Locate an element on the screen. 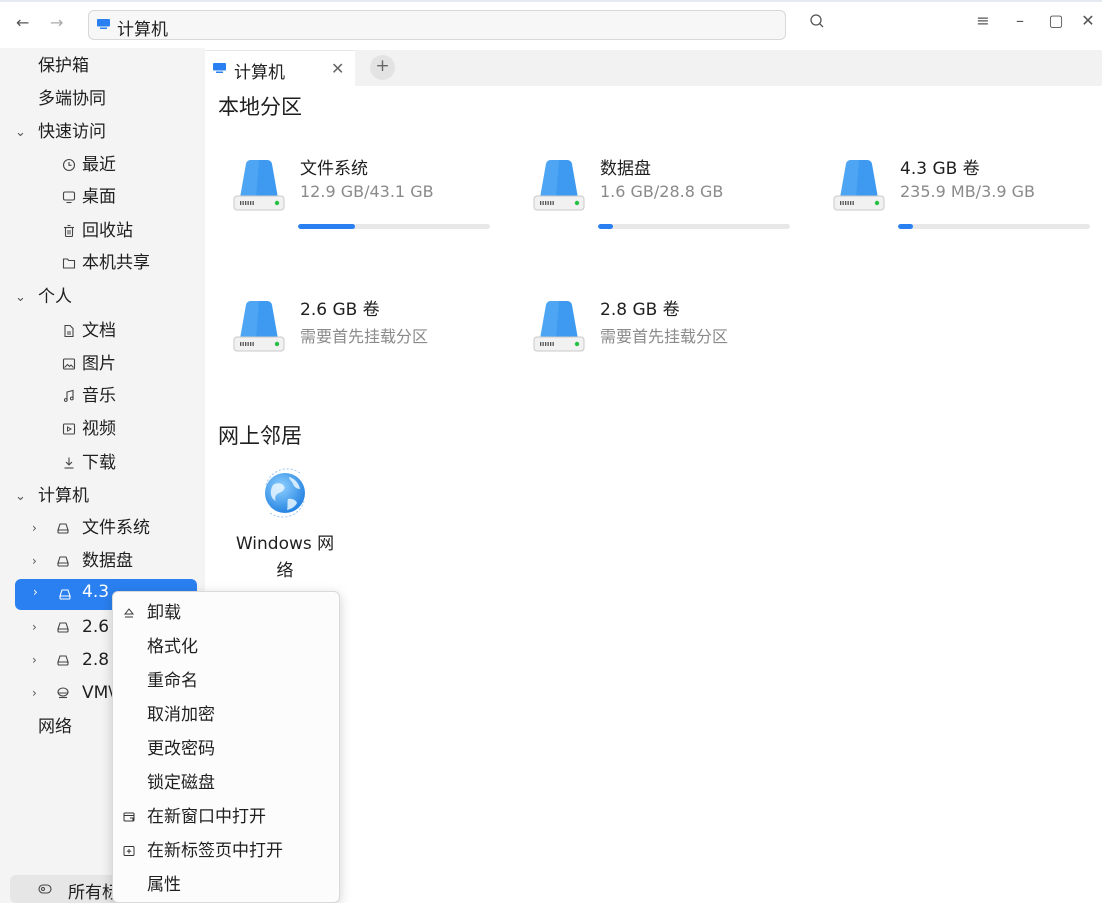  disk-name: 2.8 GB 卷 is located at coordinates (640, 310).